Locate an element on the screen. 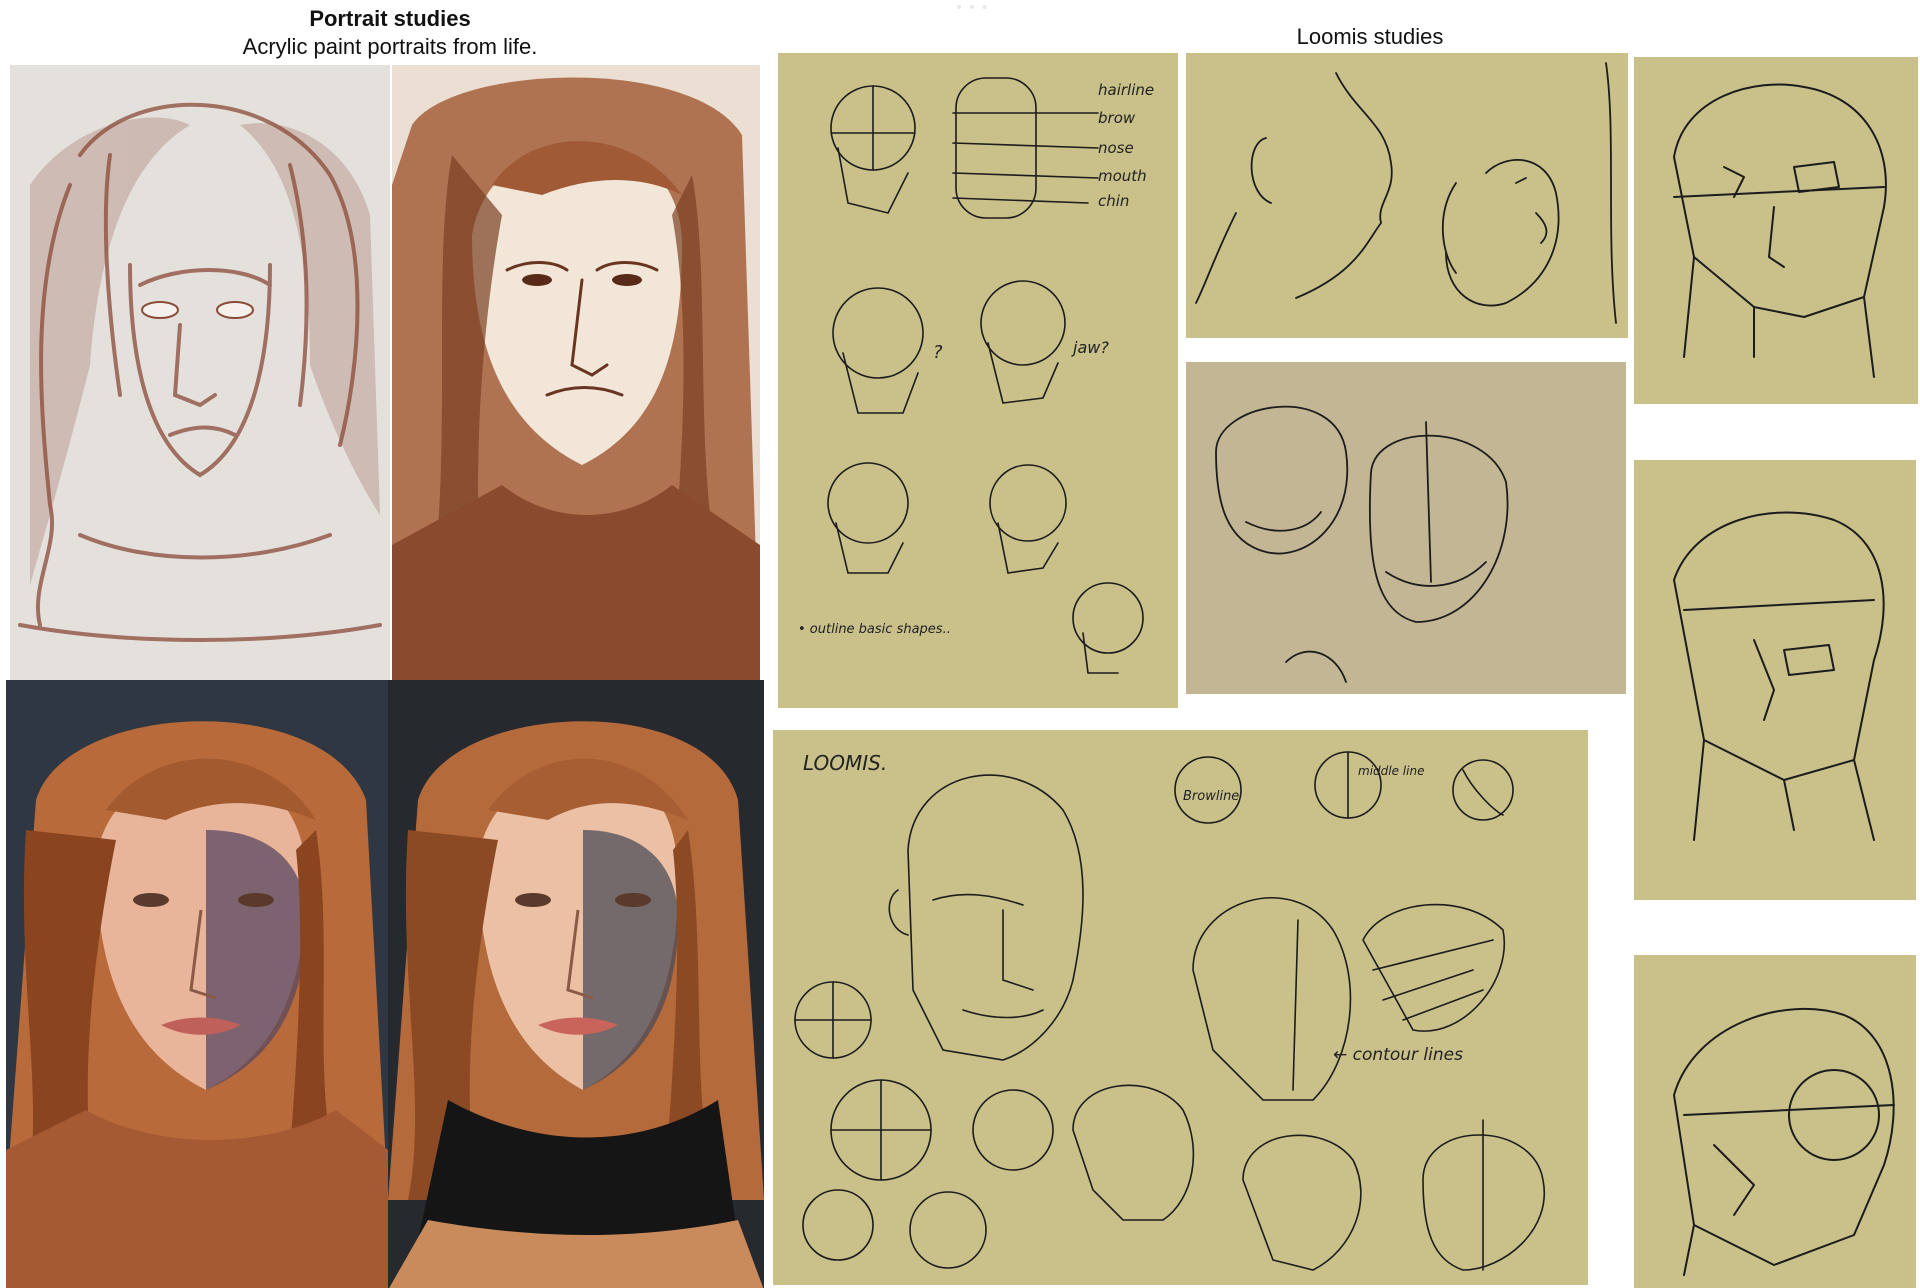 The image size is (1920, 1288). loomis-sketch-smiling-faces is located at coordinates (1406, 528).